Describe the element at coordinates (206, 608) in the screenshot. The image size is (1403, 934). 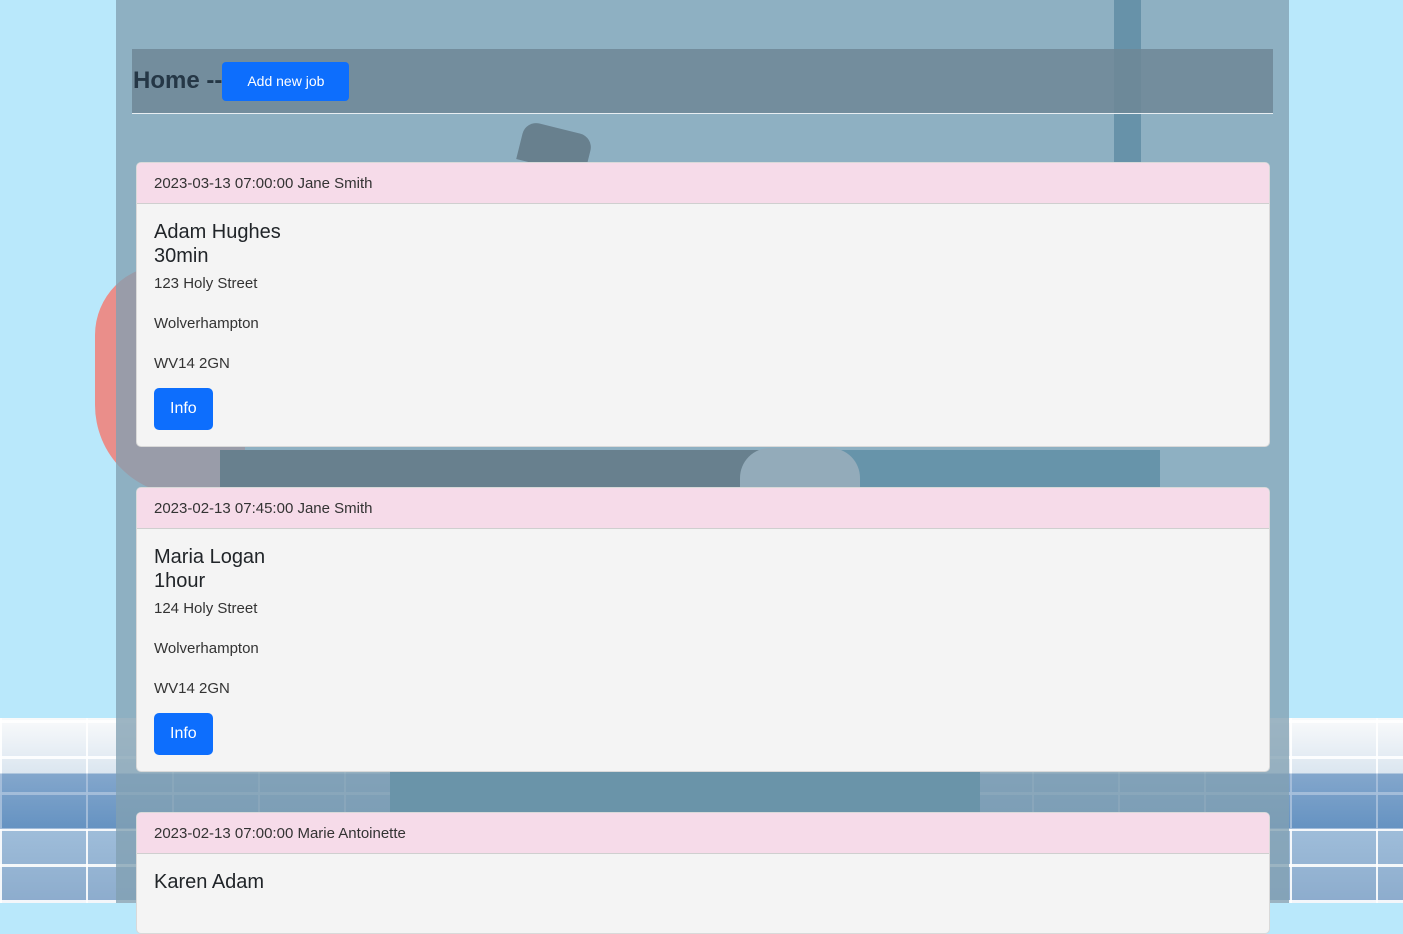
I see `address-line: 124 Holy Street` at that location.